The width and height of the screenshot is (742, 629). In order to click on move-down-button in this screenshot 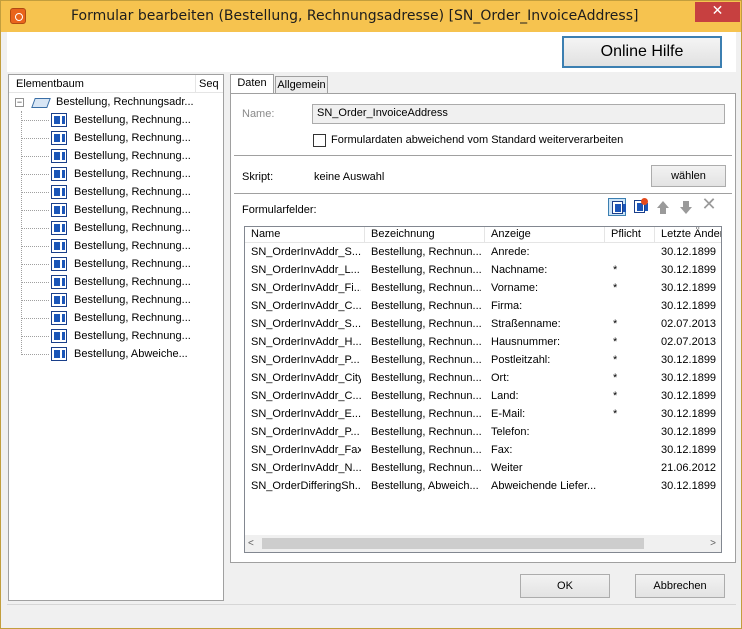, I will do `click(686, 207)`.